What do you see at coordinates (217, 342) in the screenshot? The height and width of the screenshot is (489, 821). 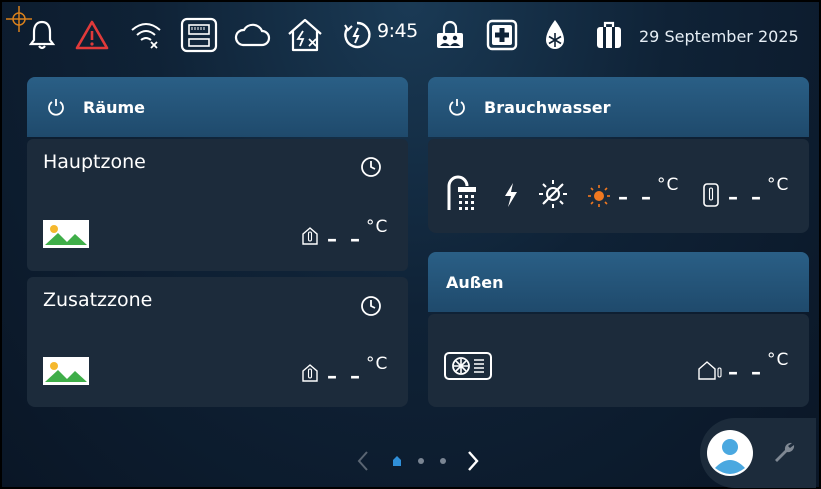 I see `zone-card-zusatzzone: Zusatzzone – – °C` at bounding box center [217, 342].